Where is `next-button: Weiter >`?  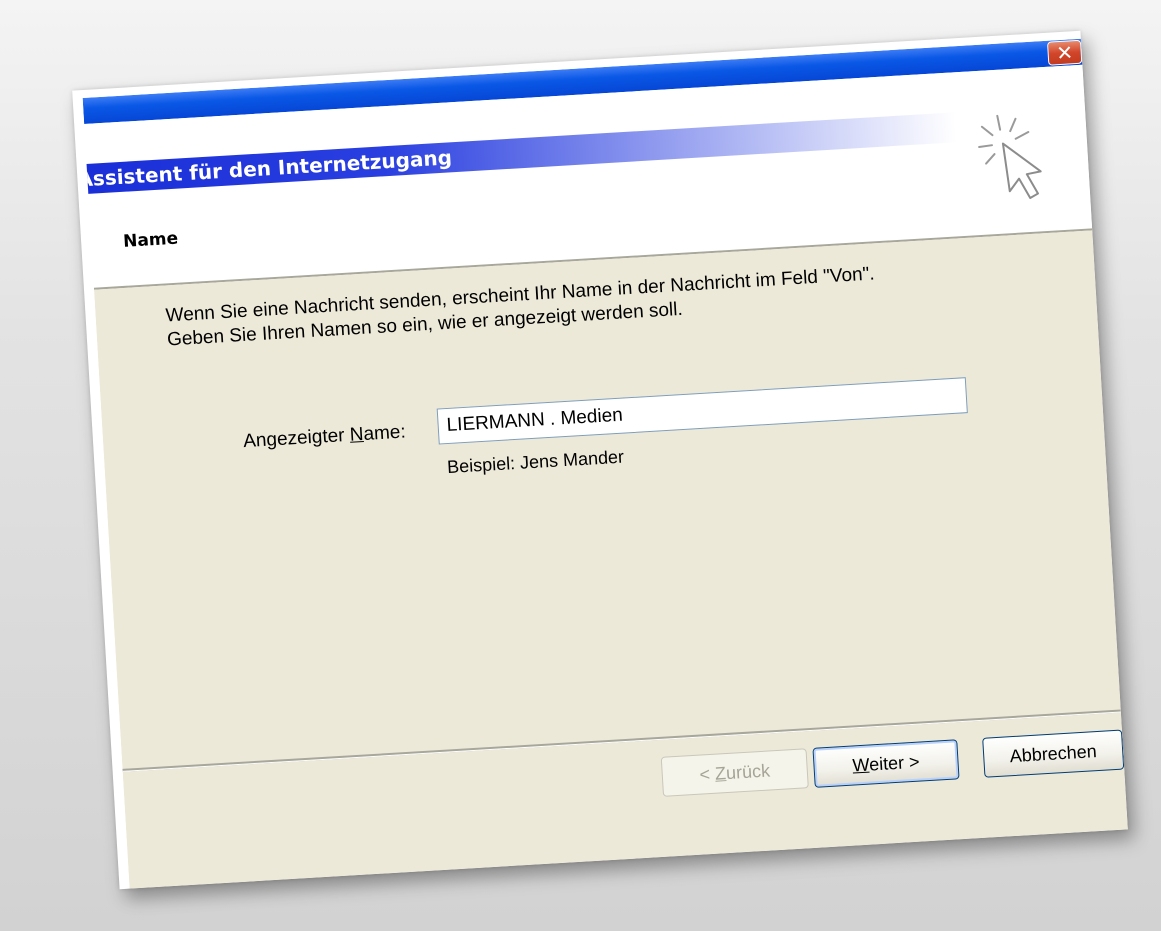 next-button: Weiter > is located at coordinates (886, 763).